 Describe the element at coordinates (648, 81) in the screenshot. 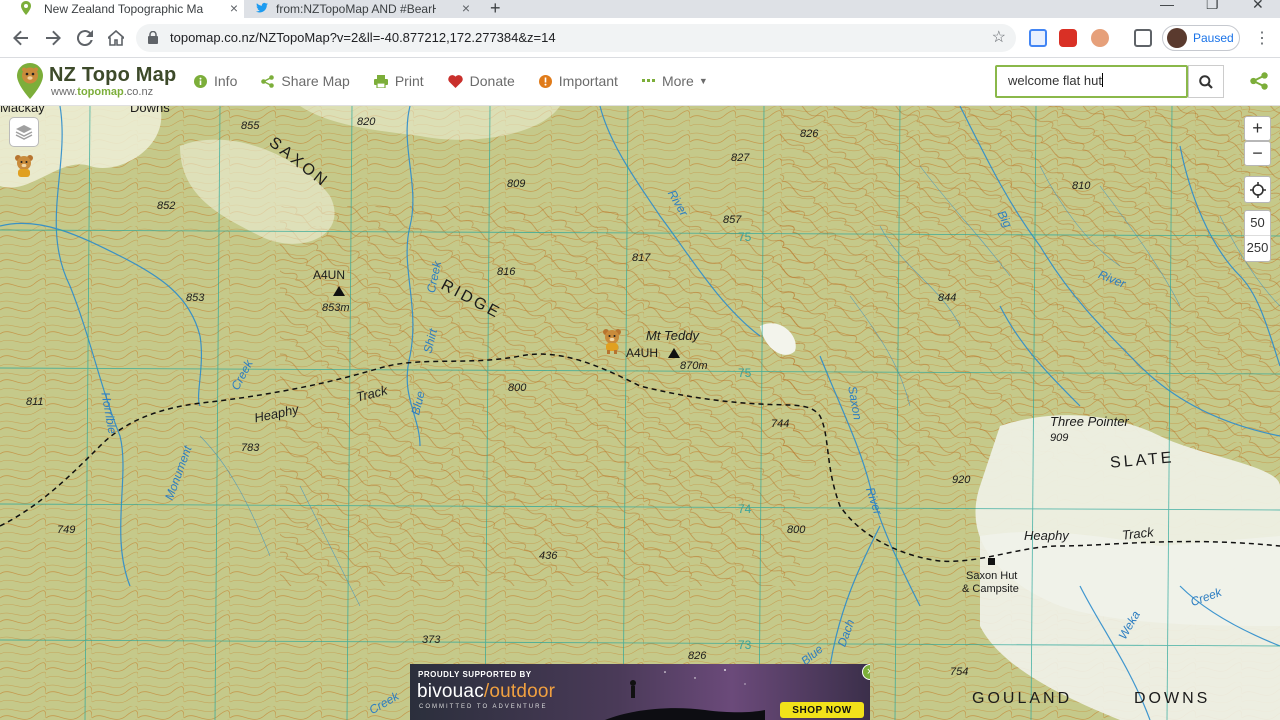

I see `dots-icon` at that location.